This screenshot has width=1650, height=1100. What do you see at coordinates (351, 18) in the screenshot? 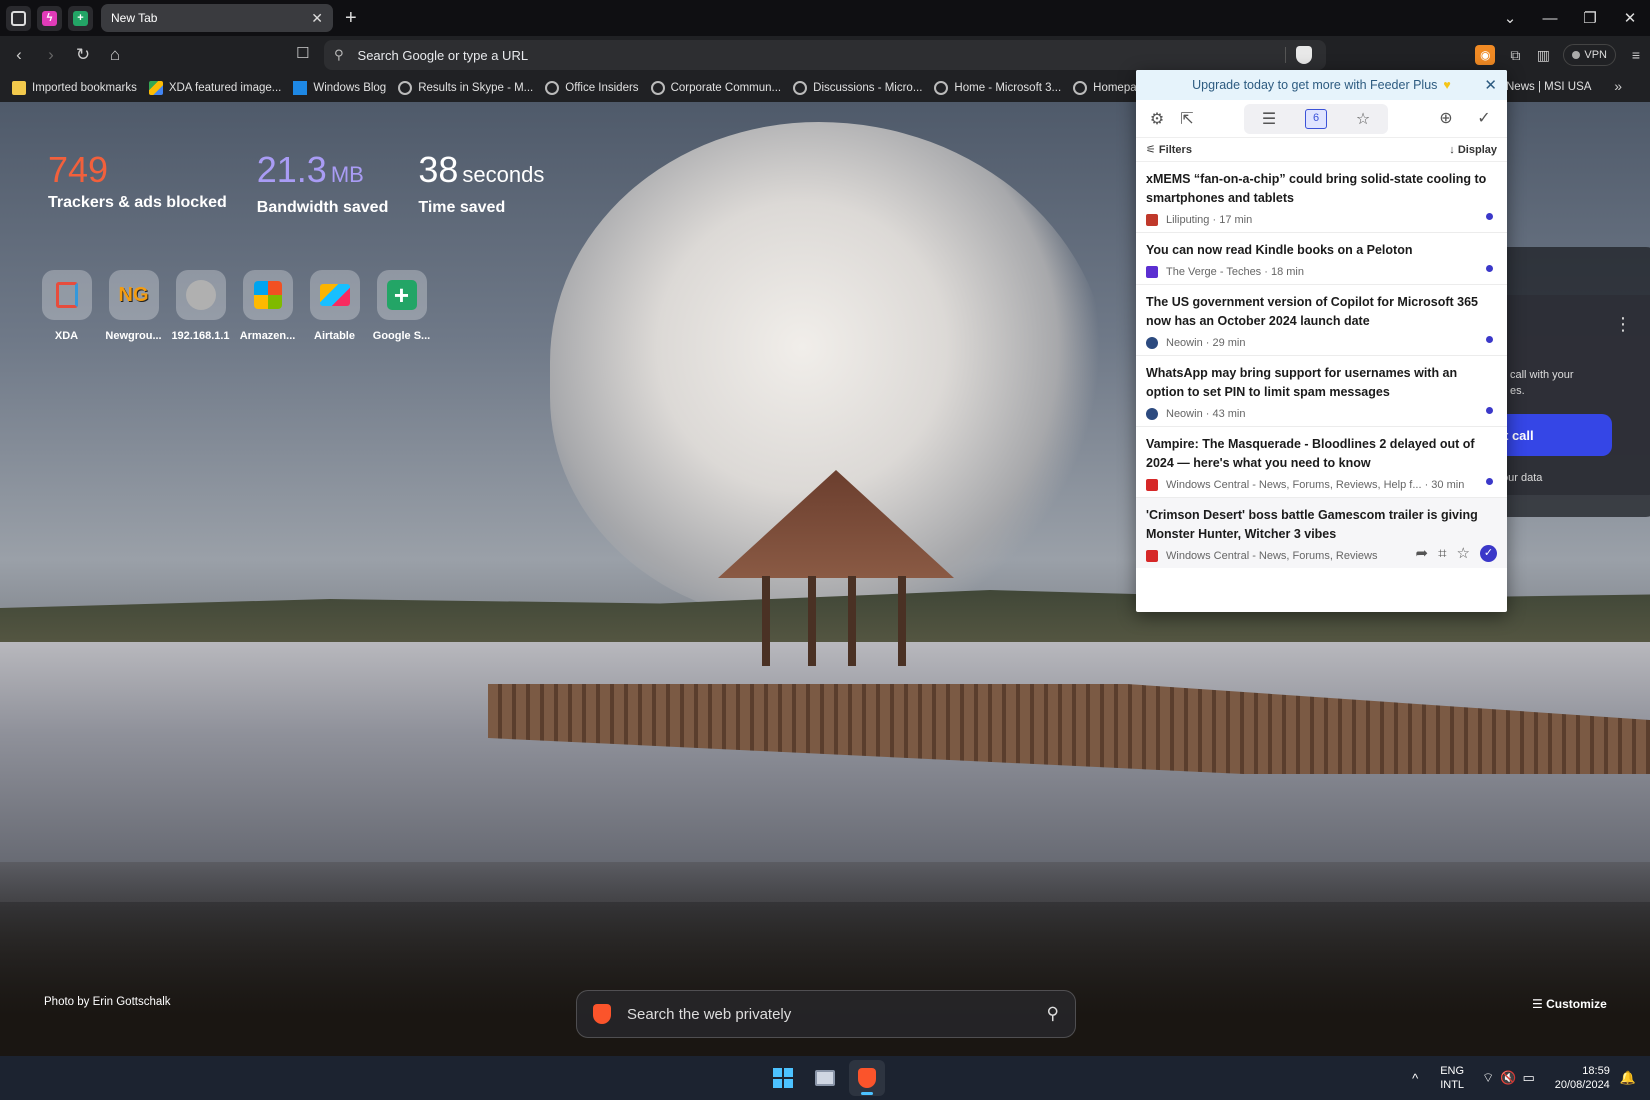
I see `new-tab-button: +` at bounding box center [351, 18].